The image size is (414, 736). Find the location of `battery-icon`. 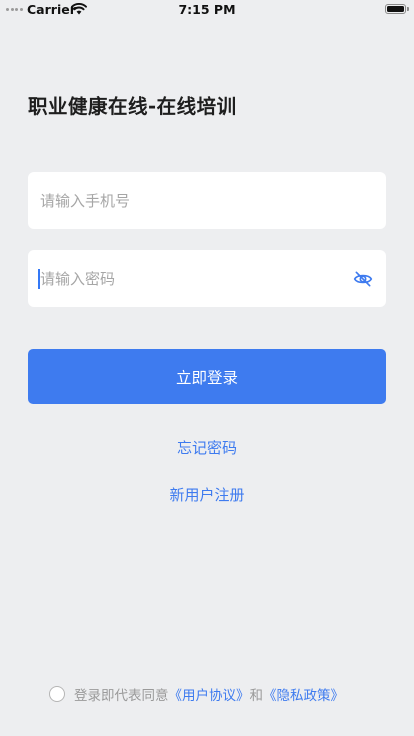

battery-icon is located at coordinates (395, 9).